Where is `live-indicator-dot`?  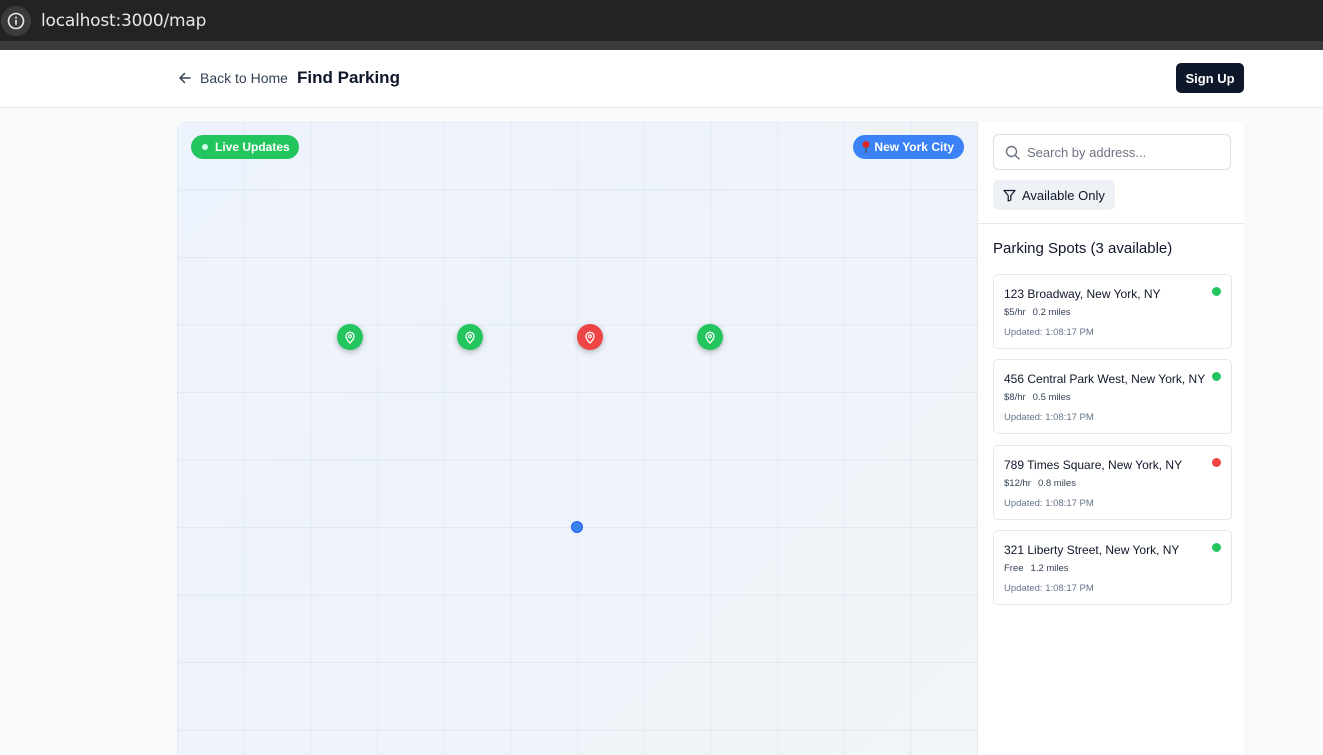
live-indicator-dot is located at coordinates (205, 147).